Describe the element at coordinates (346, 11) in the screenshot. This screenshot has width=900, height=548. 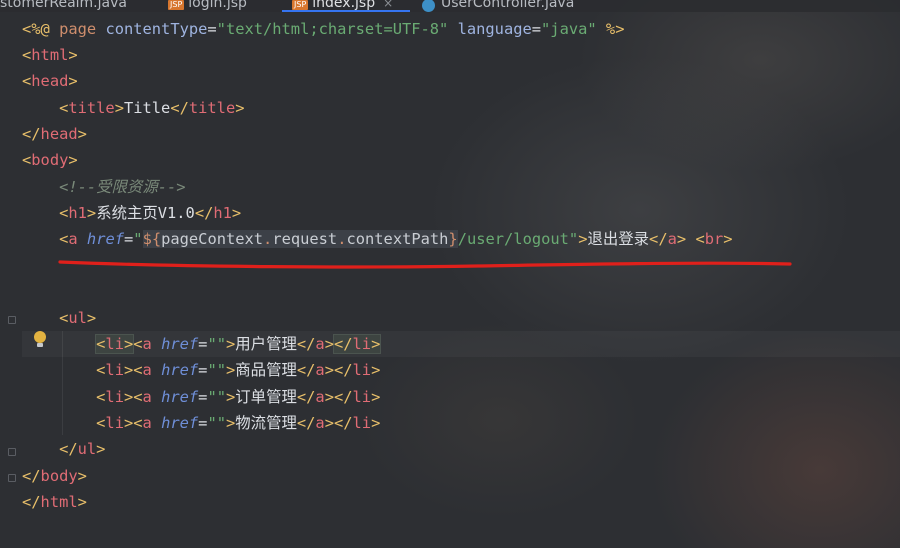
I see `active-tab-indicator` at that location.